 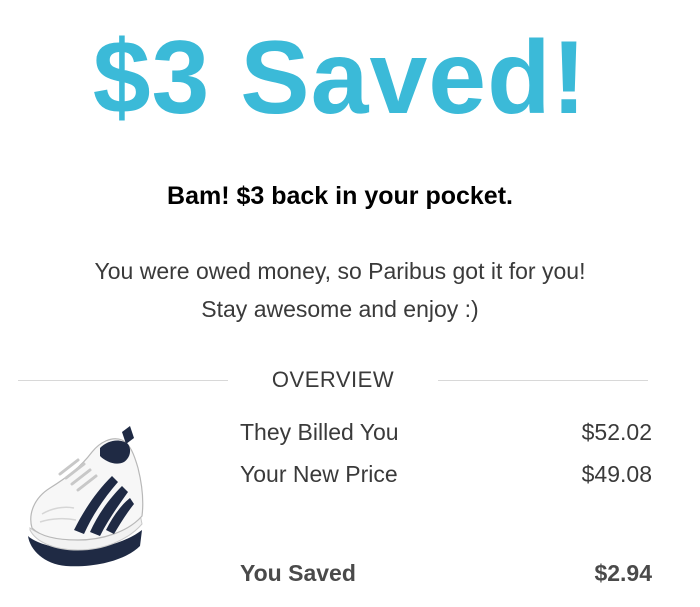 What do you see at coordinates (616, 432) in the screenshot?
I see `billed-value: $52.02` at bounding box center [616, 432].